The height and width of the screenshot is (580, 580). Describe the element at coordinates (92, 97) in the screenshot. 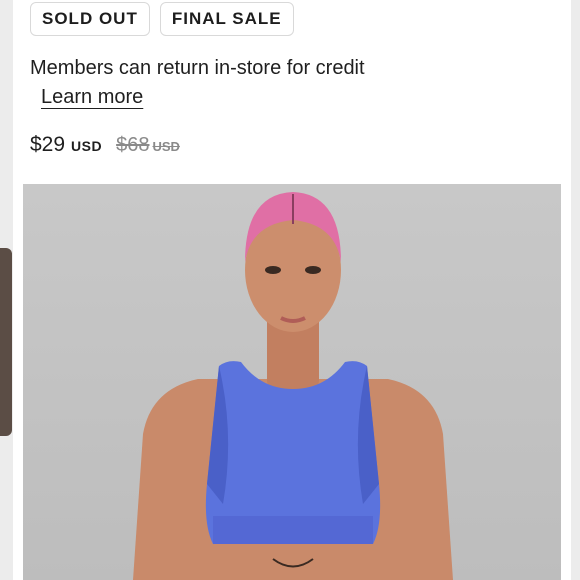

I see `learn-more-link: Learn more` at that location.